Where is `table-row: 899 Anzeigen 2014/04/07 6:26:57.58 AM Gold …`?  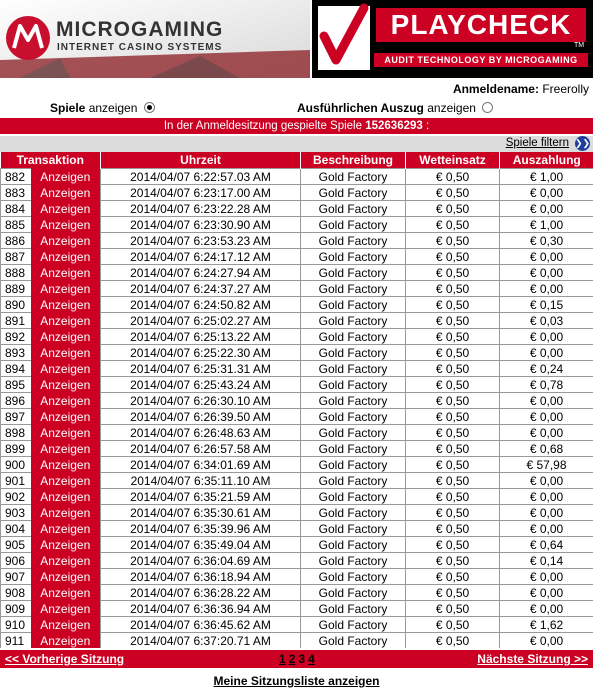 table-row: 899 Anzeigen 2014/04/07 6:26:57.58 AM Gold … is located at coordinates (296, 448).